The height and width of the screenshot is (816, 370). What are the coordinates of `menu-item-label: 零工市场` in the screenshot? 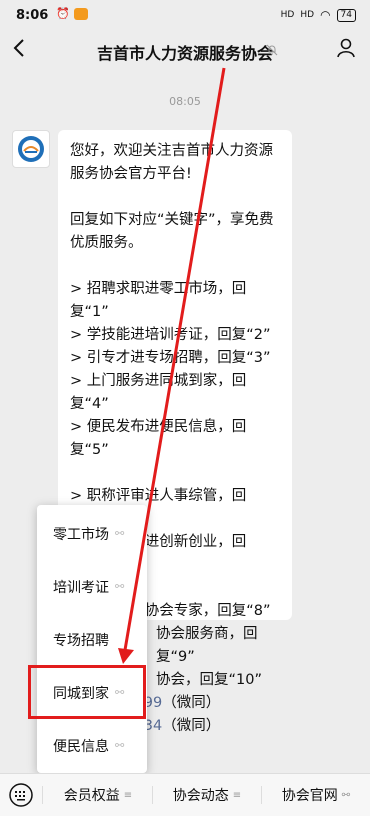 It's located at (81, 534).